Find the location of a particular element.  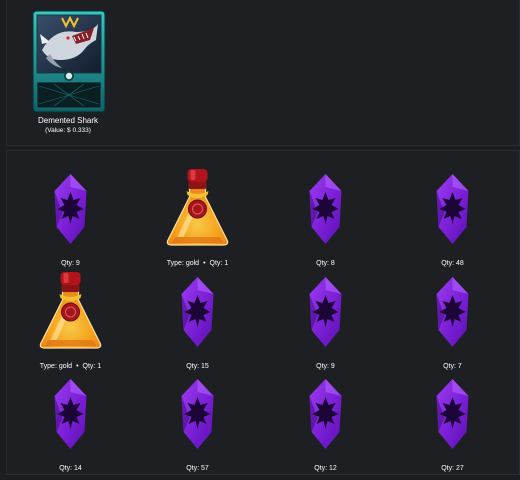

item-cell: Qty: 57 is located at coordinates (197, 420).